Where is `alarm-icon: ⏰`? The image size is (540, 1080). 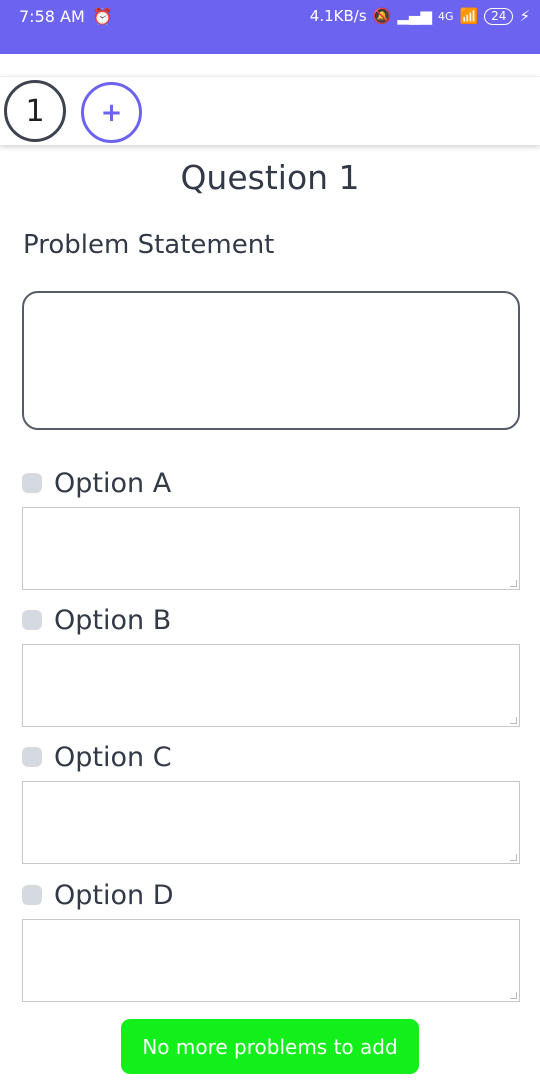
alarm-icon: ⏰ is located at coordinates (102, 16).